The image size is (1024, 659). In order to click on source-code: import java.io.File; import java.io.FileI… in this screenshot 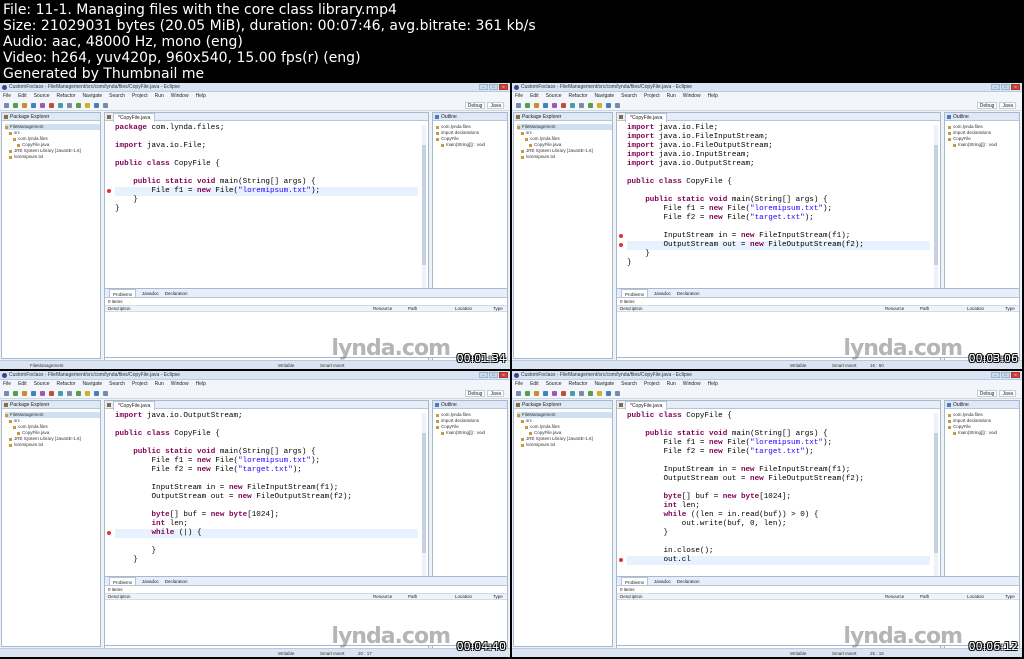, I will do `click(778, 196)`.